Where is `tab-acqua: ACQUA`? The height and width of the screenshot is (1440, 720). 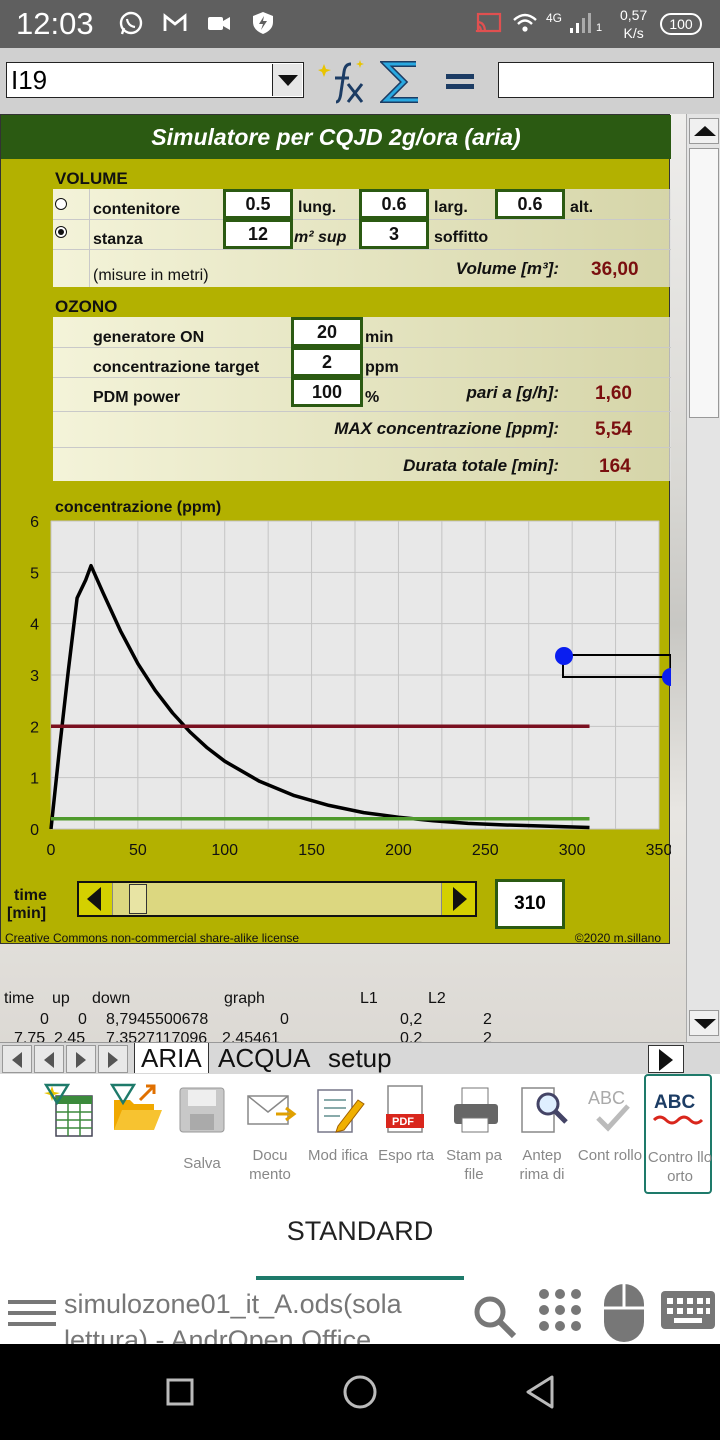
tab-acqua: ACQUA is located at coordinates (264, 1058).